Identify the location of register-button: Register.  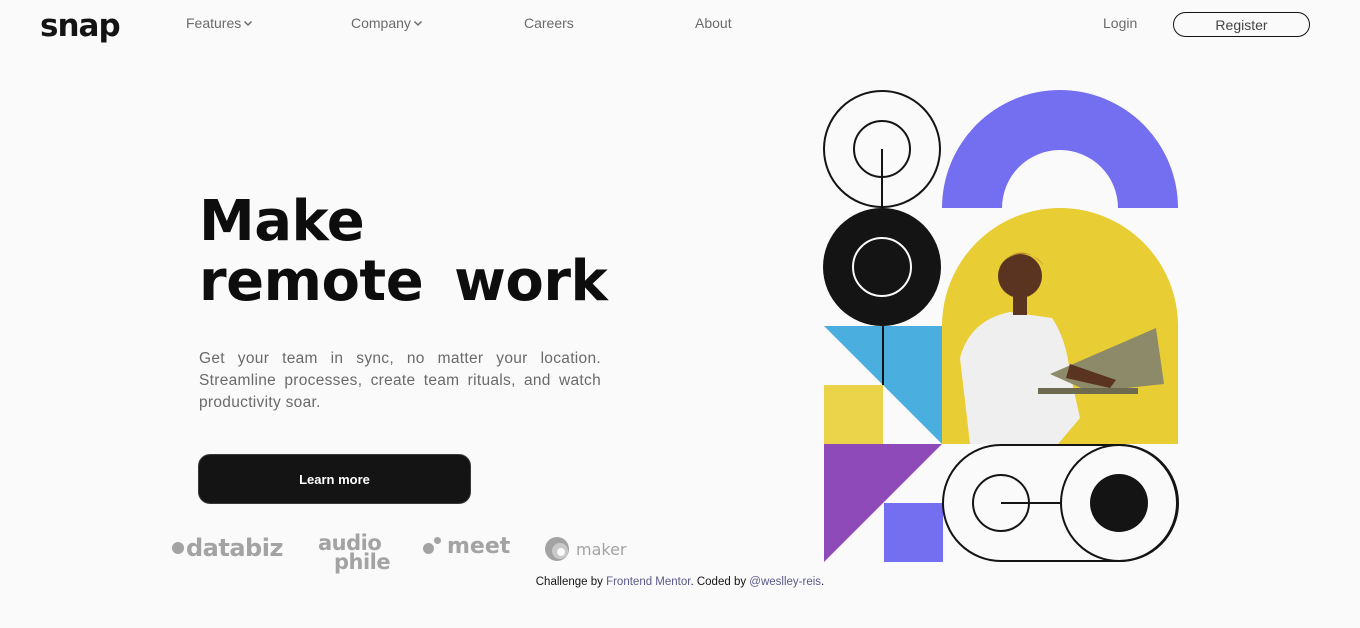
(1241, 24).